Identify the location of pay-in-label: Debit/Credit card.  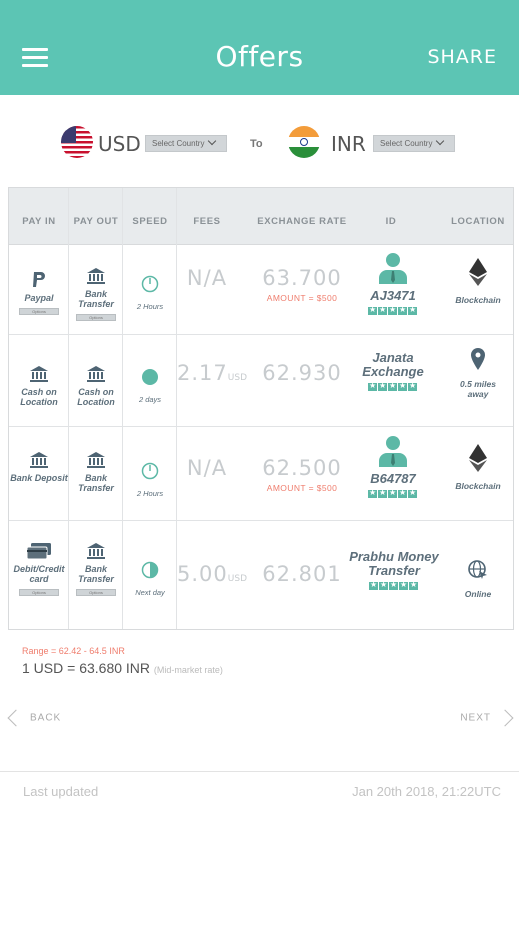
(39, 574).